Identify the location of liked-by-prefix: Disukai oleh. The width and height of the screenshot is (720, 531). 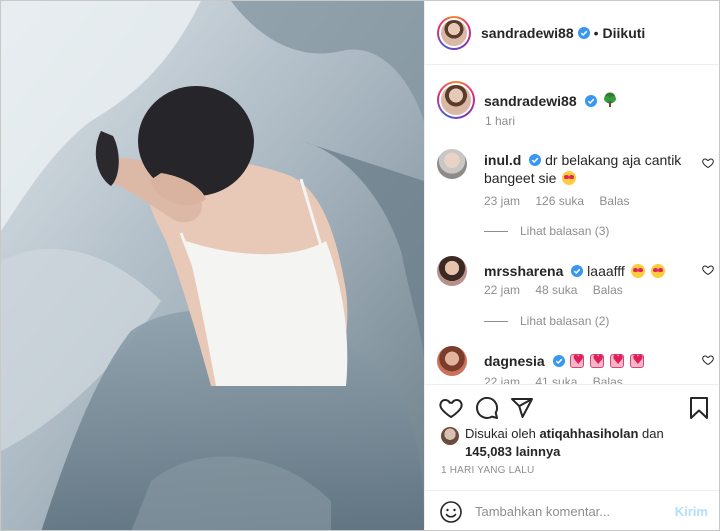
(500, 433).